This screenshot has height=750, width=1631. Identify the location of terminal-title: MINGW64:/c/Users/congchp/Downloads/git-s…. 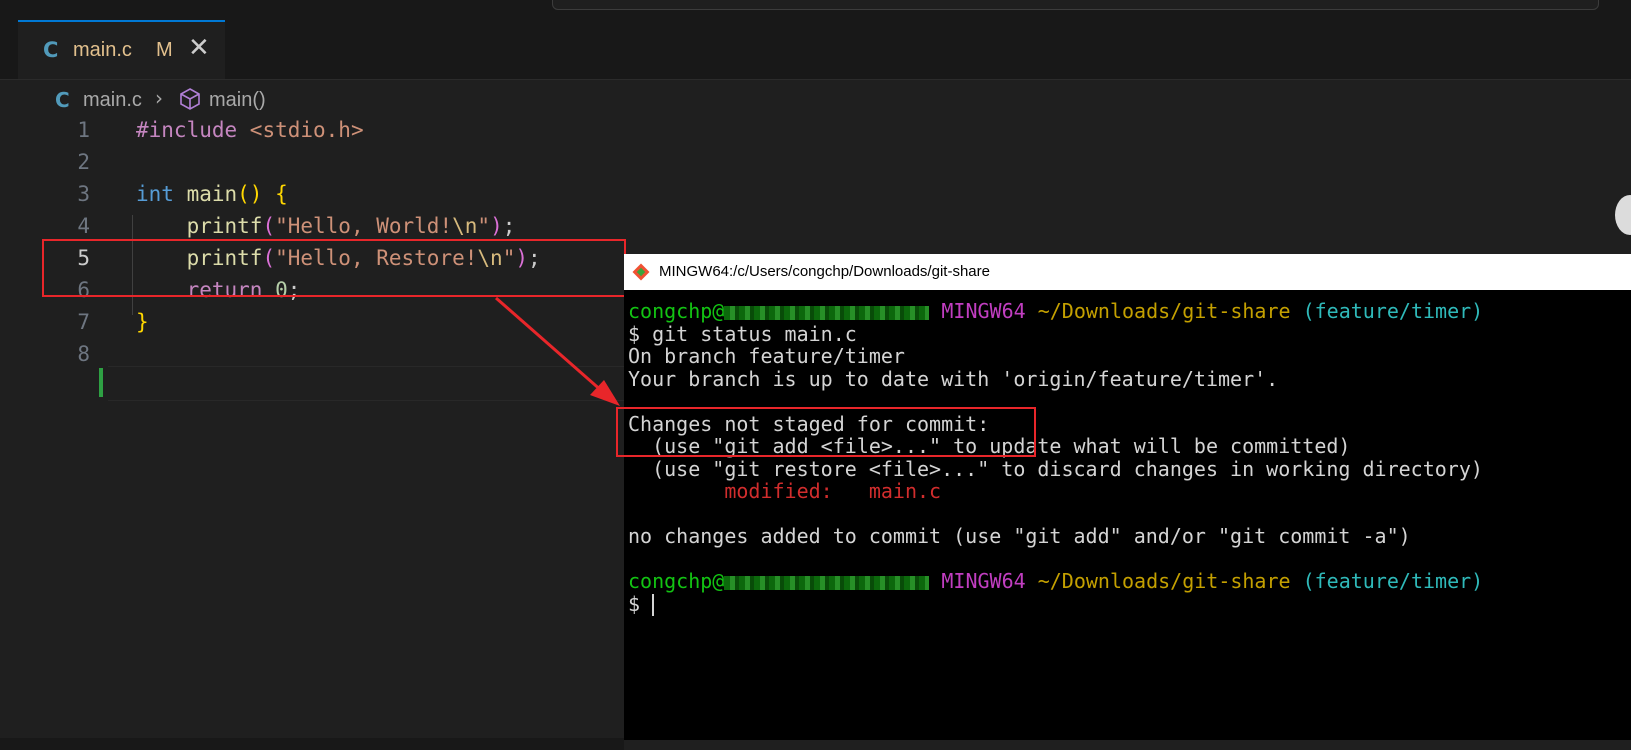
(824, 271).